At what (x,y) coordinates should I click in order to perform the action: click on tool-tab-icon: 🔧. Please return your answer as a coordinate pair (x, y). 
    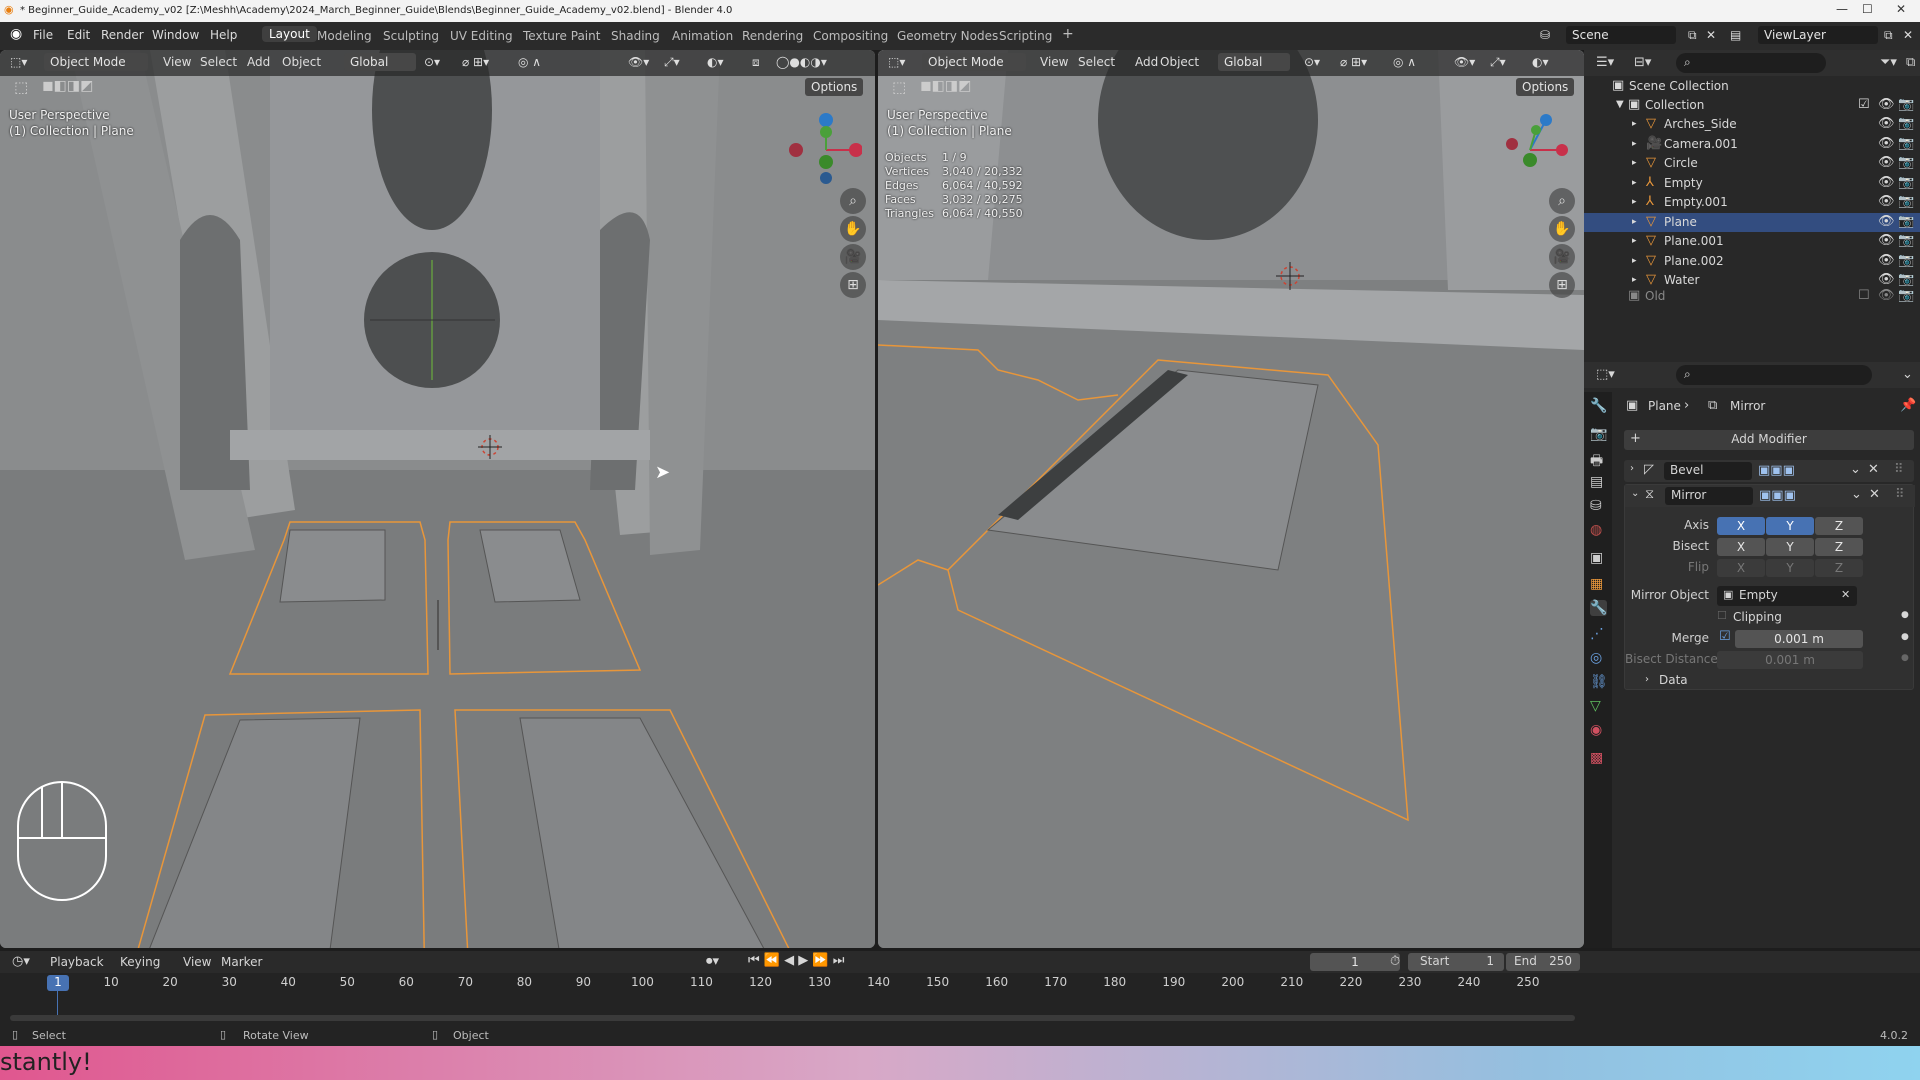
    Looking at the image, I should click on (1598, 406).